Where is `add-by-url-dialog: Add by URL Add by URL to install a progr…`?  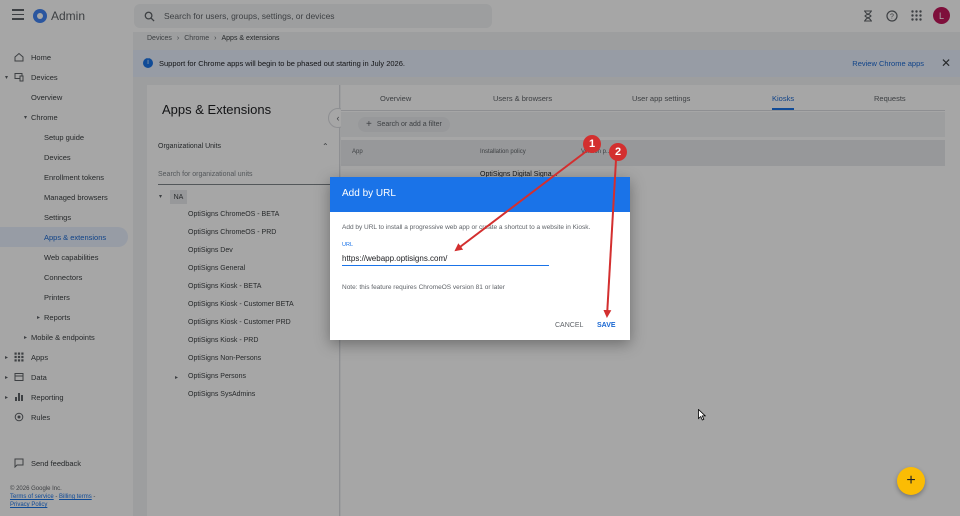
add-by-url-dialog: Add by URL Add by URL to install a progr… is located at coordinates (480, 258).